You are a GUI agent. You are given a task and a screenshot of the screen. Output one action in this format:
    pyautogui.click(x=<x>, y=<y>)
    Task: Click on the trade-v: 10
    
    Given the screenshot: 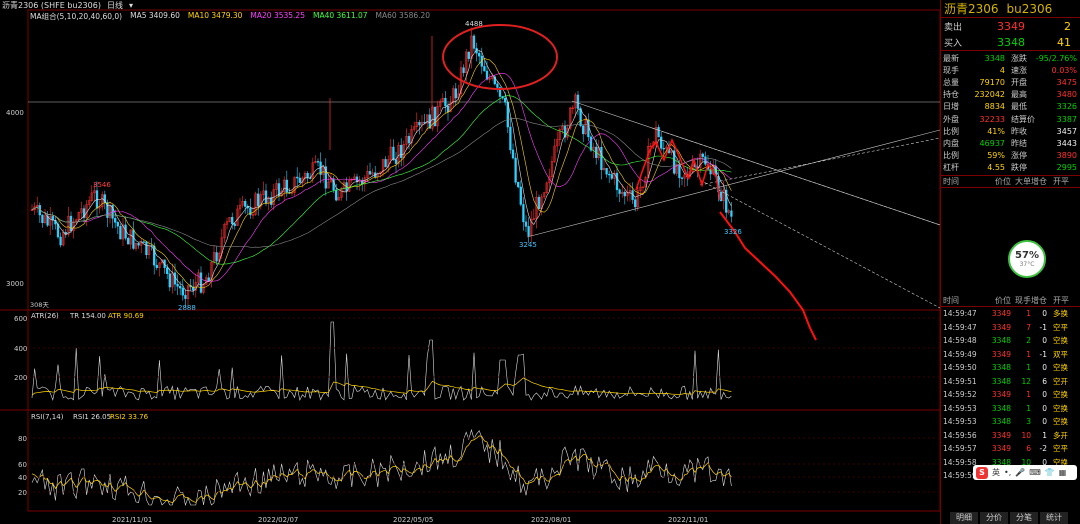 What is the action you would take?
    pyautogui.click(x=1026, y=435)
    